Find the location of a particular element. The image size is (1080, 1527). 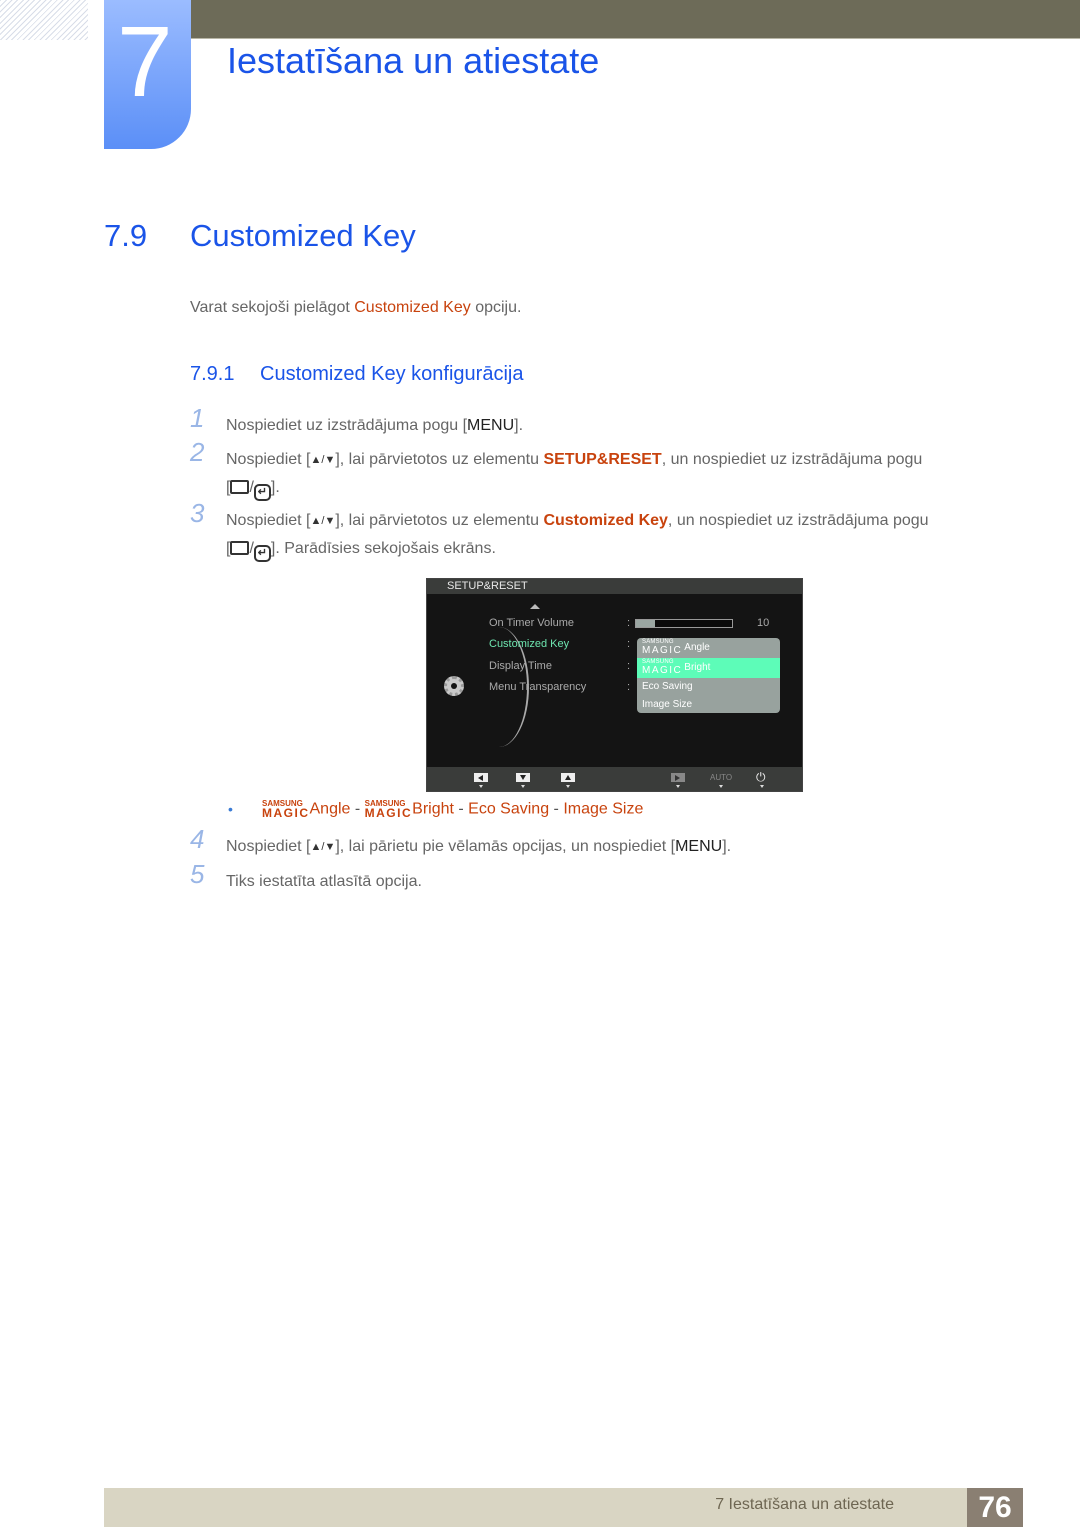

step-number: 5 is located at coordinates (197, 874).